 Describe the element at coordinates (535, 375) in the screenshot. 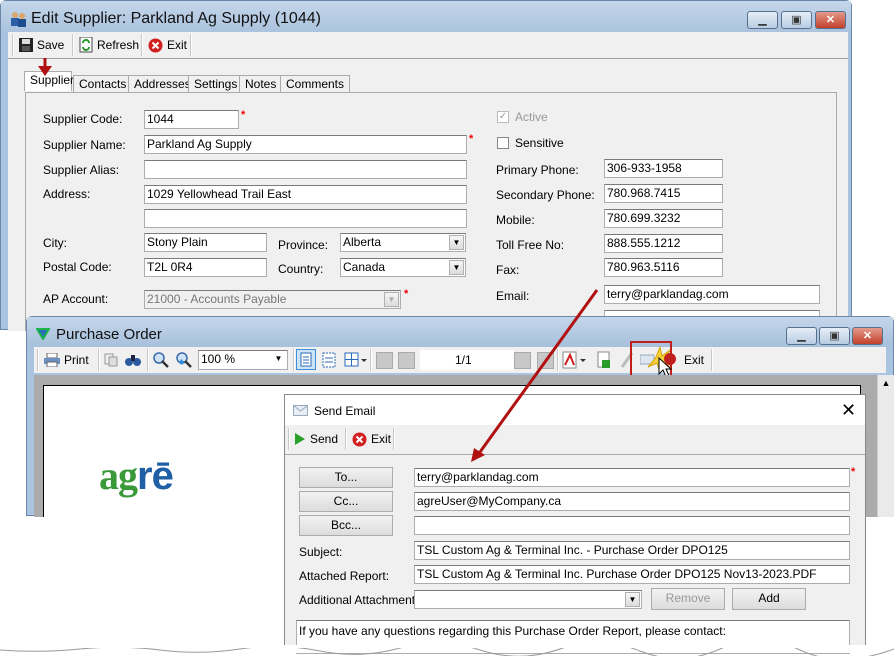

I see `annotation-arrow-email` at that location.